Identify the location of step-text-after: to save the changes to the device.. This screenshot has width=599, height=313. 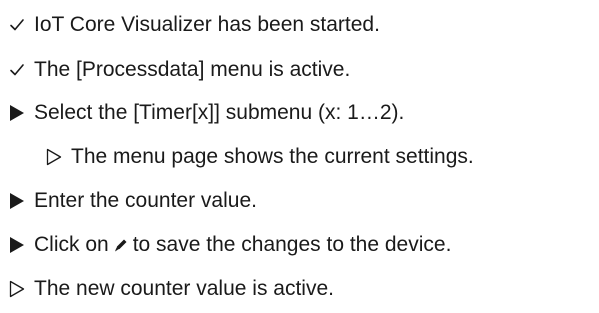
(292, 244).